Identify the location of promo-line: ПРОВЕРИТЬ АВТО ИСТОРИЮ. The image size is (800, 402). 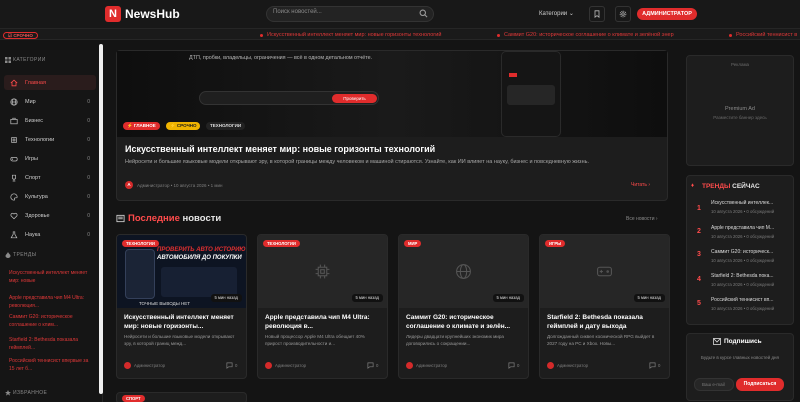
(201, 250).